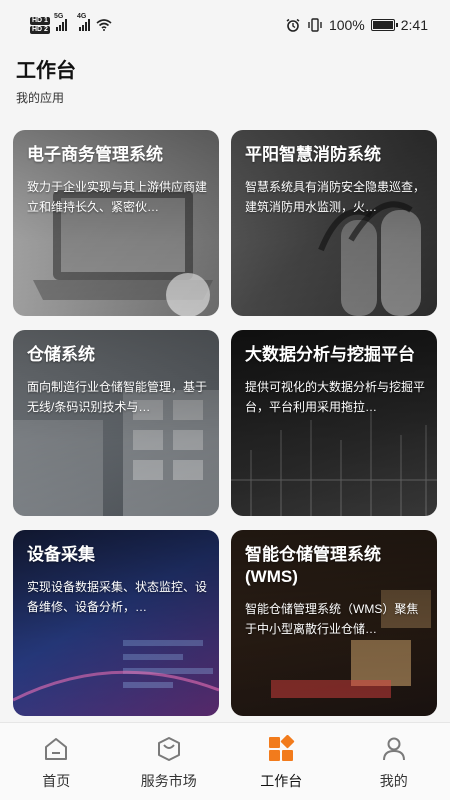 The width and height of the screenshot is (450, 800). Describe the element at coordinates (281, 761) in the screenshot. I see `nav-item-workbench: 工作台` at that location.